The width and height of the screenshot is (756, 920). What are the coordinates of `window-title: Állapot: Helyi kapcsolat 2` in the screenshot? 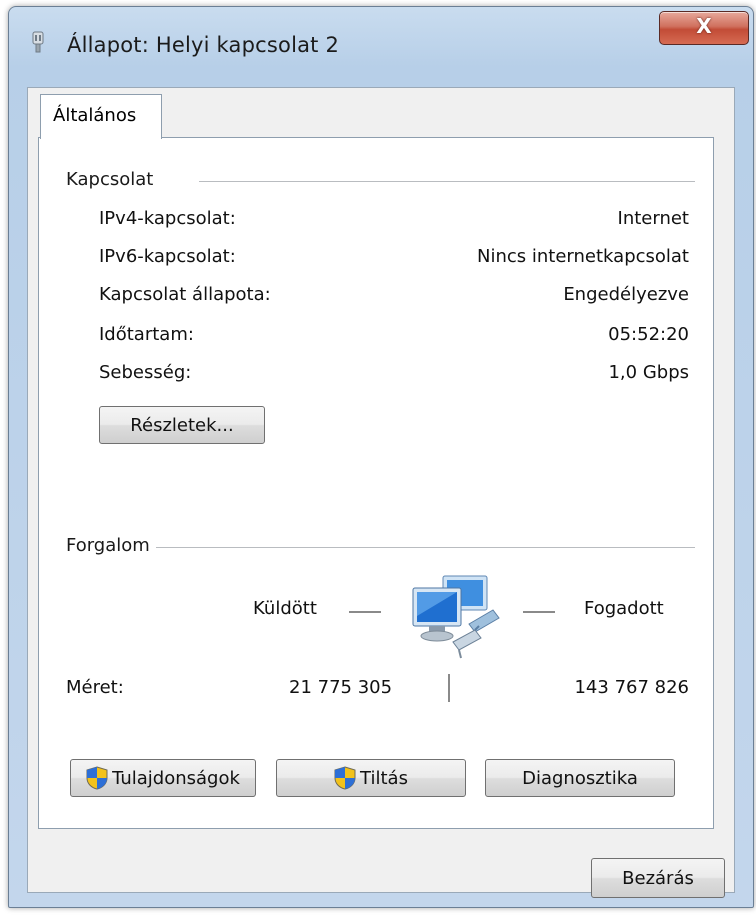 It's located at (203, 45).